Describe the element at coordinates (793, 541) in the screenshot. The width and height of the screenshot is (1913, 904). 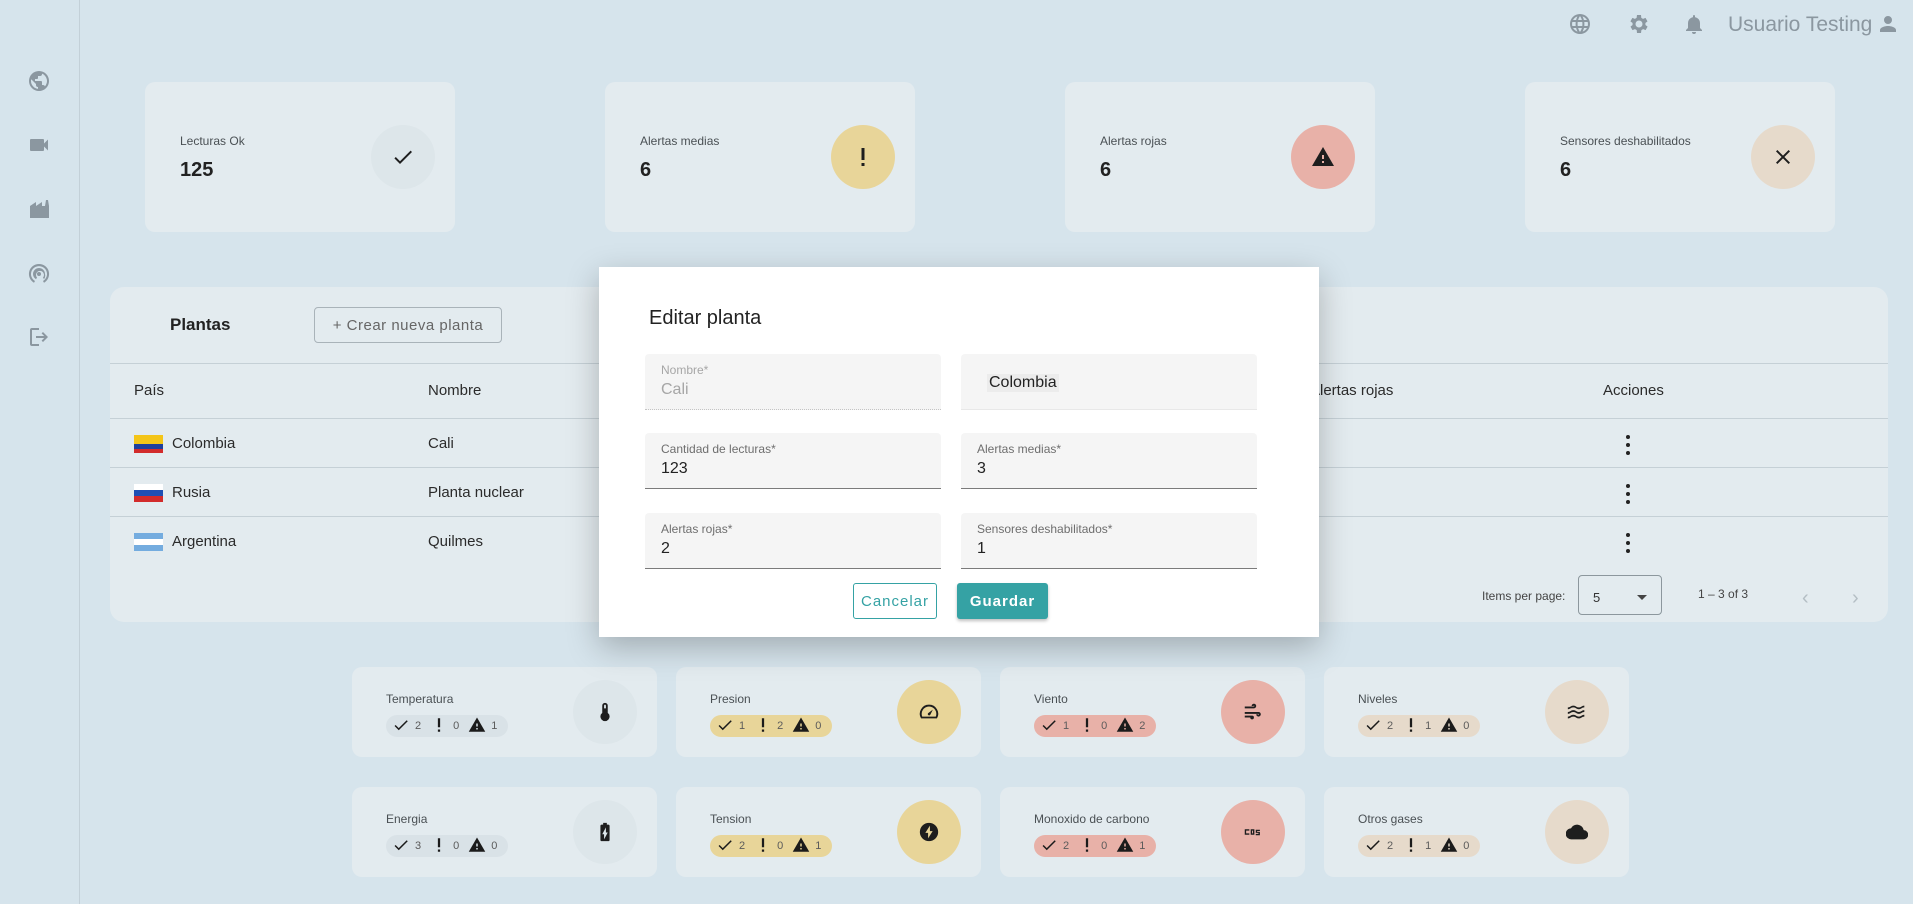
I see `alertas-rojas-field: Alertas rojas* 2` at that location.